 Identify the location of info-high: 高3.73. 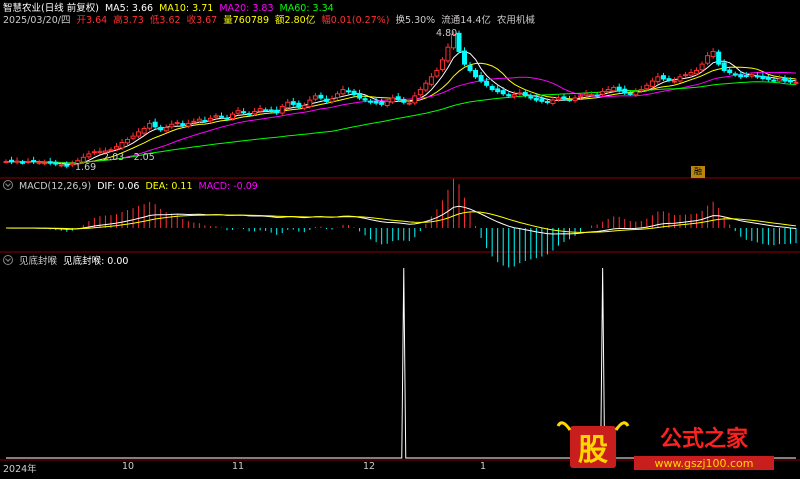
(128, 20).